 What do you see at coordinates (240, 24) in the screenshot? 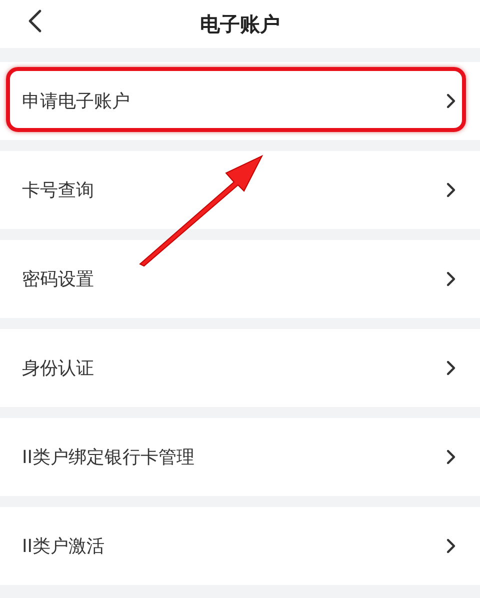
I see `page-title: 电子账户` at bounding box center [240, 24].